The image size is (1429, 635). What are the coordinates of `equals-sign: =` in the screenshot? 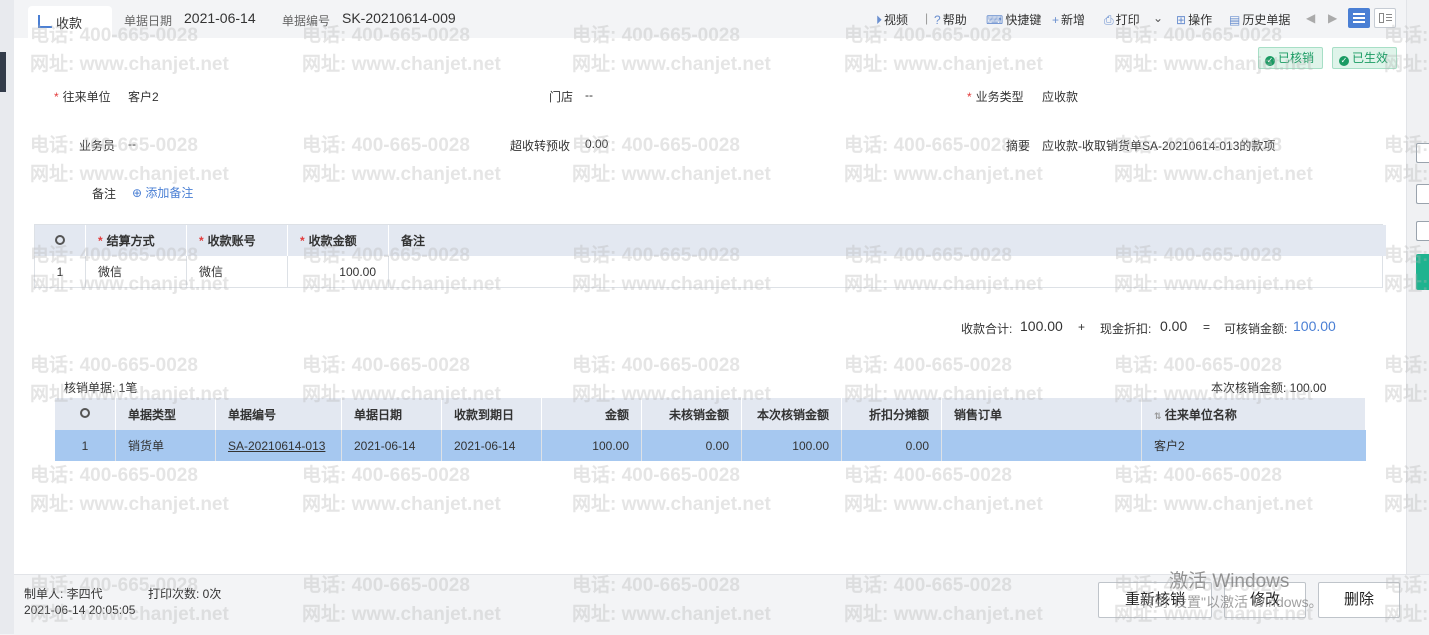 It's located at (1207, 327).